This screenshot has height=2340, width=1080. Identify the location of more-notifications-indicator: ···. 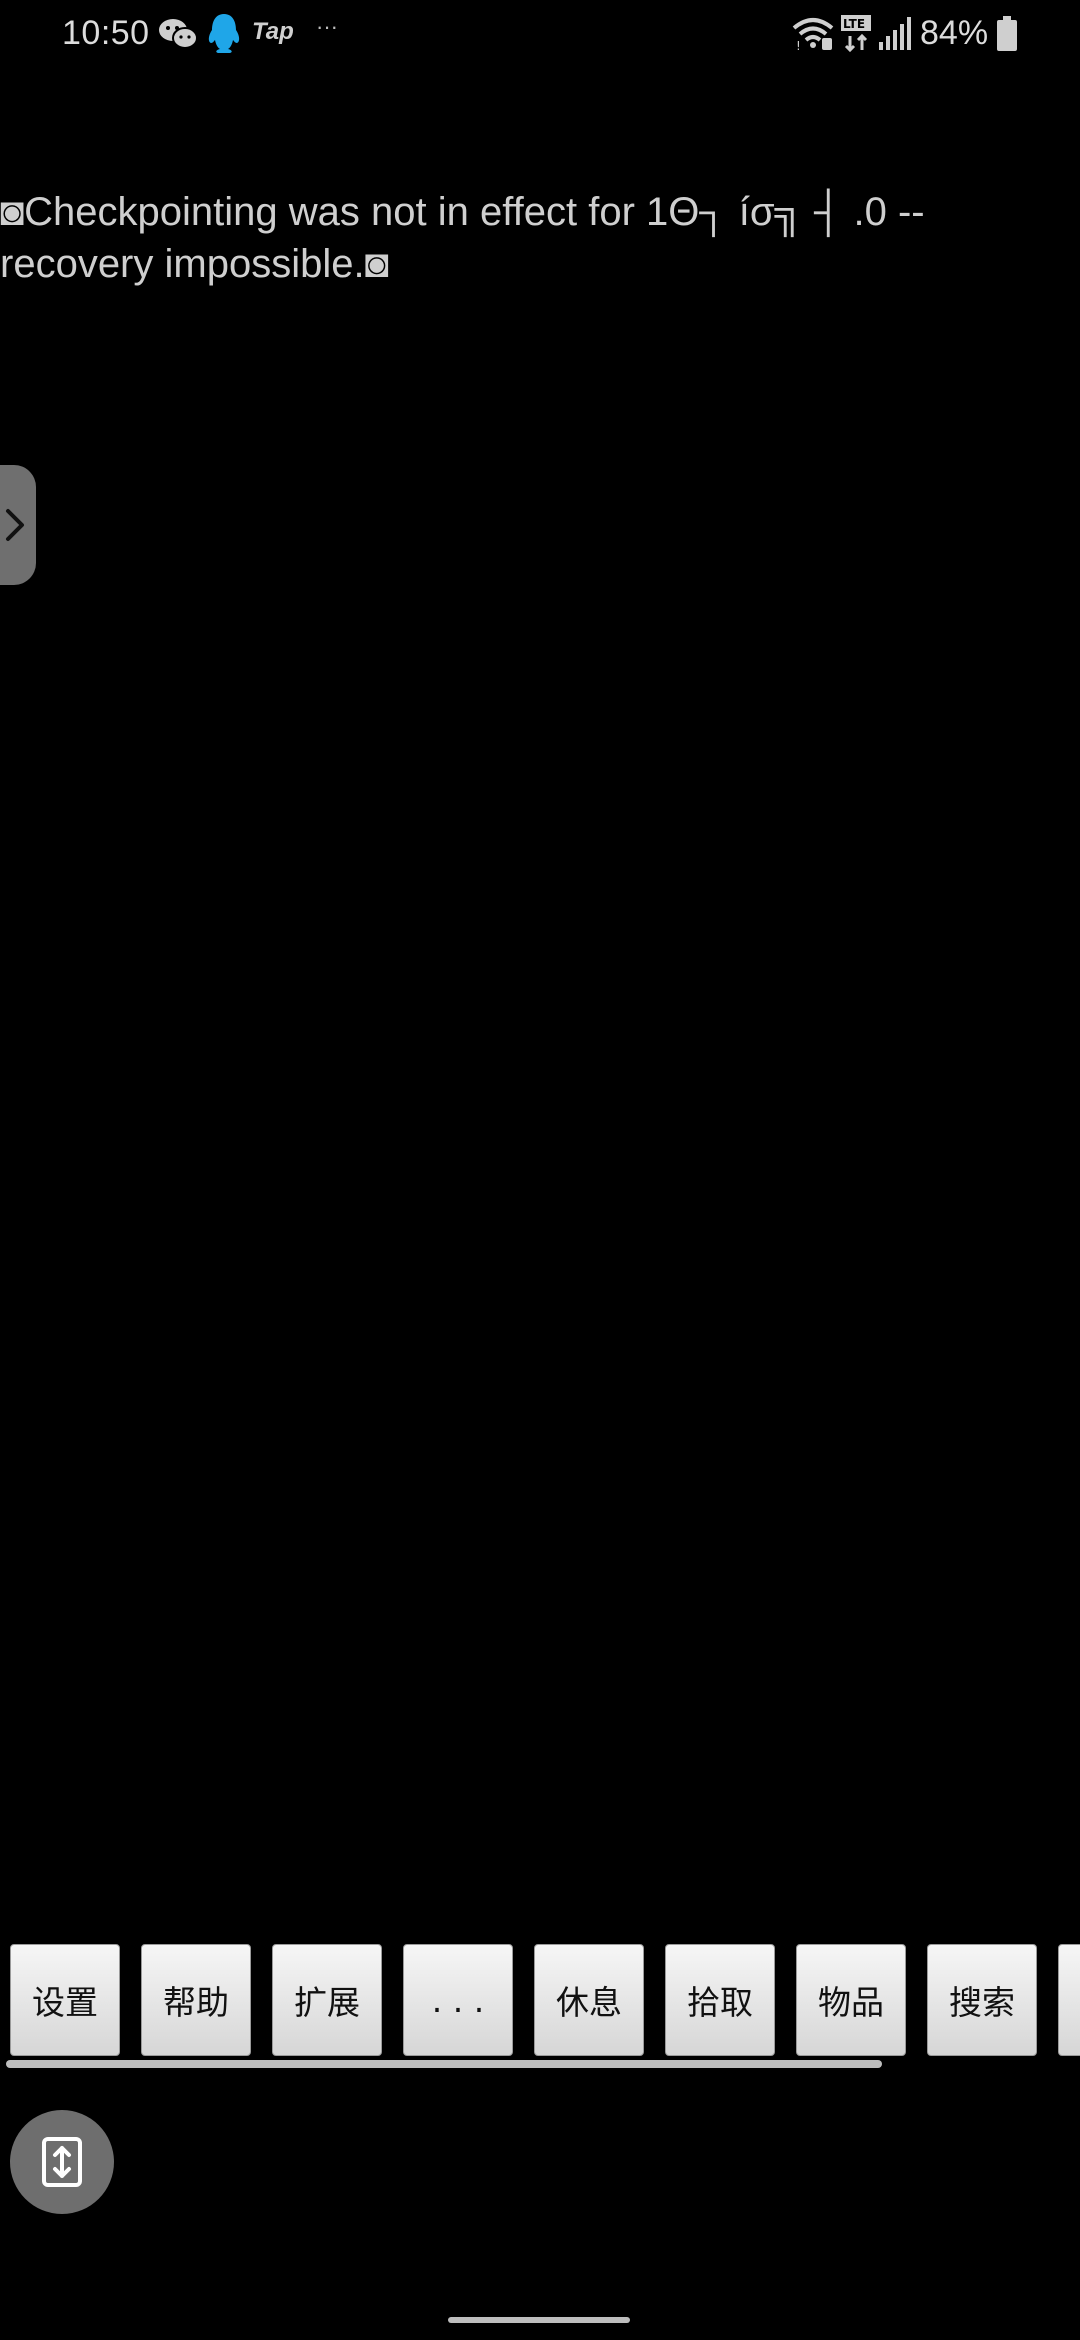
(327, 26).